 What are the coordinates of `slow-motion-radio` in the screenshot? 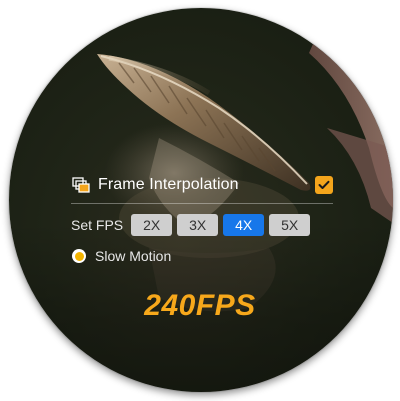 It's located at (79, 256).